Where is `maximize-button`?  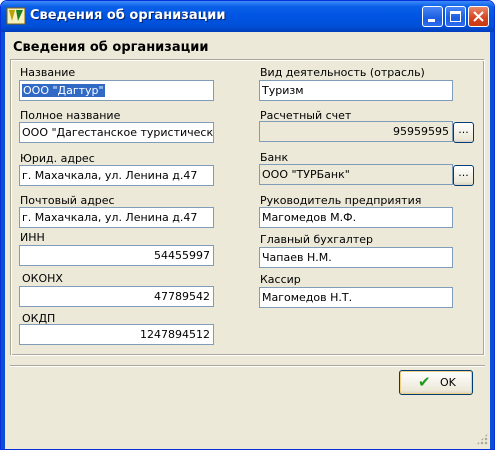
maximize-button is located at coordinates (455, 16).